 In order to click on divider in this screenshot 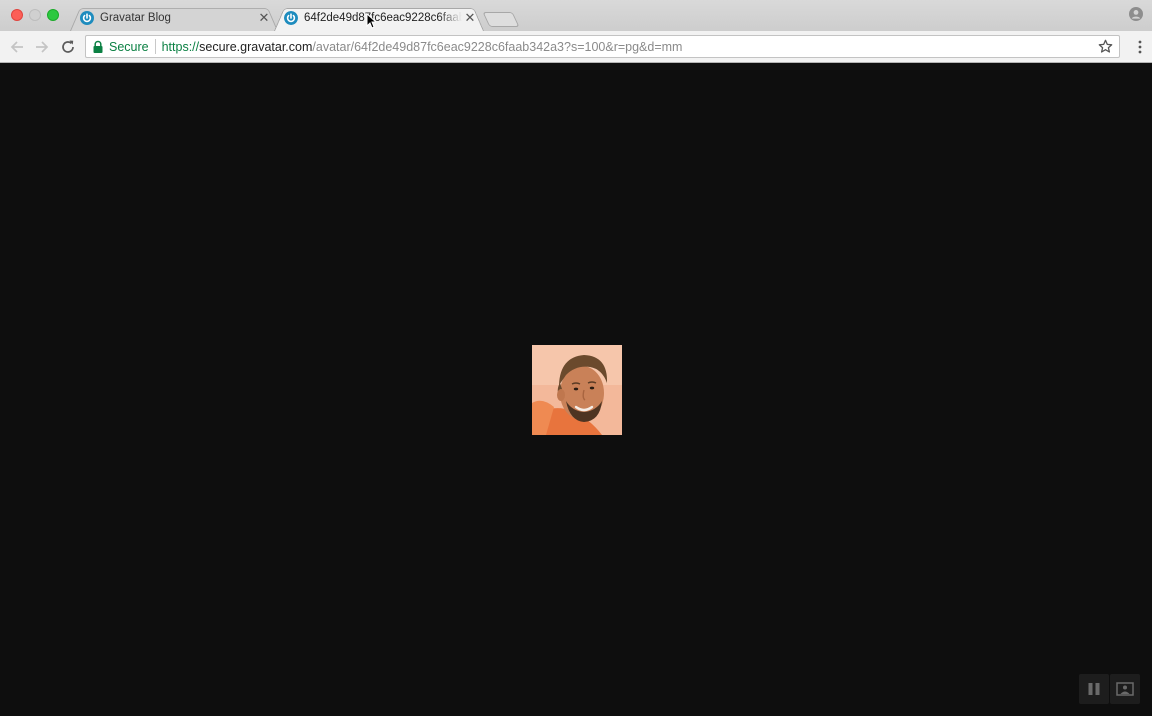, I will do `click(155, 46)`.